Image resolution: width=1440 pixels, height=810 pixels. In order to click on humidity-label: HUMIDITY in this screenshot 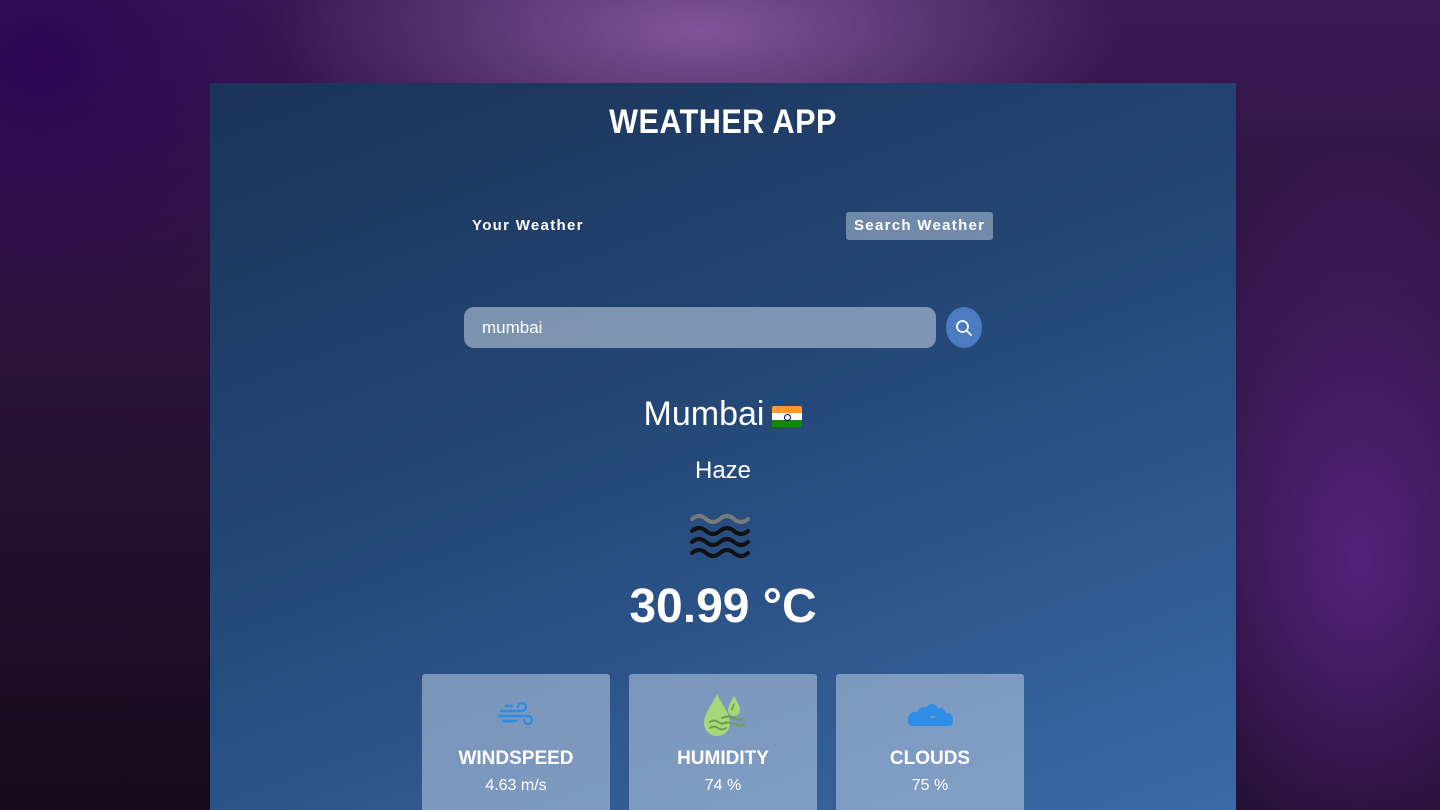, I will do `click(723, 758)`.